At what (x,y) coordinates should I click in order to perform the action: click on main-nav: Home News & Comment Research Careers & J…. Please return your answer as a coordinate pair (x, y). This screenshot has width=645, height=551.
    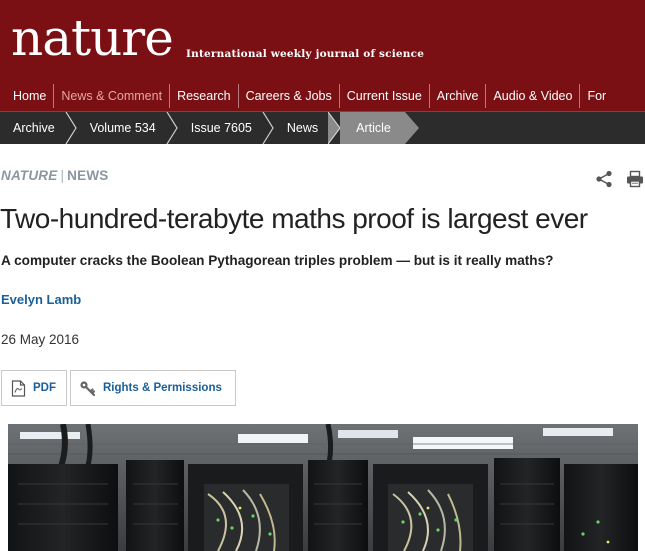
    Looking at the image, I should click on (322, 96).